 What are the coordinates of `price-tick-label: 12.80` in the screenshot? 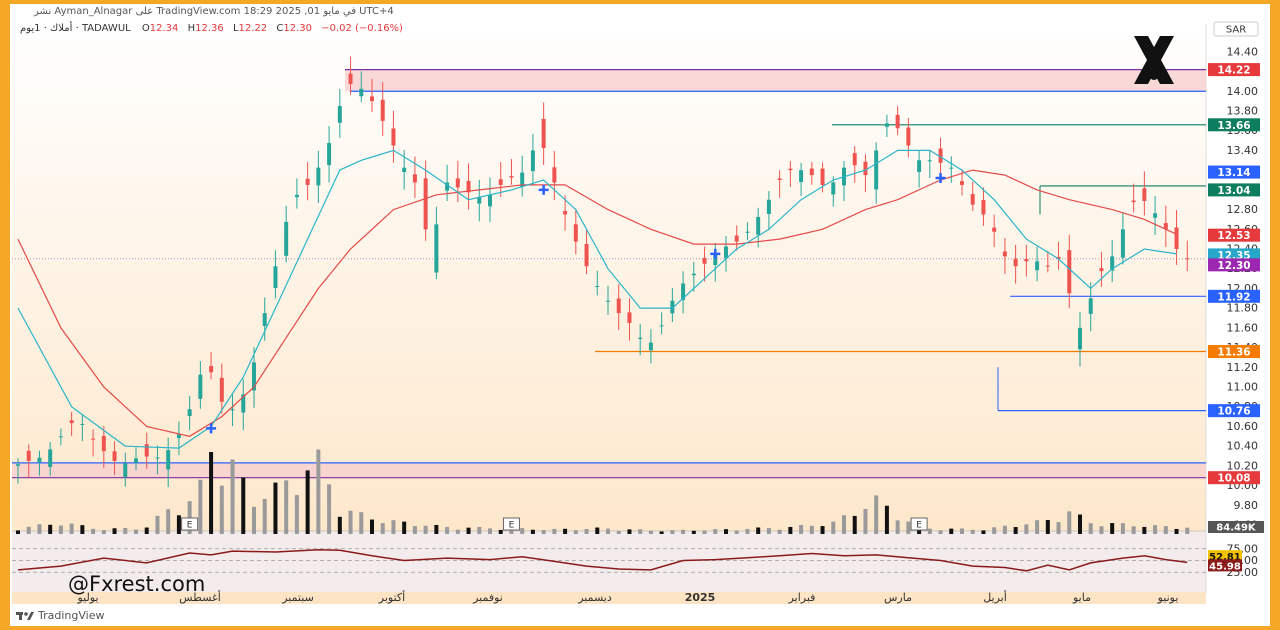 It's located at (1243, 209).